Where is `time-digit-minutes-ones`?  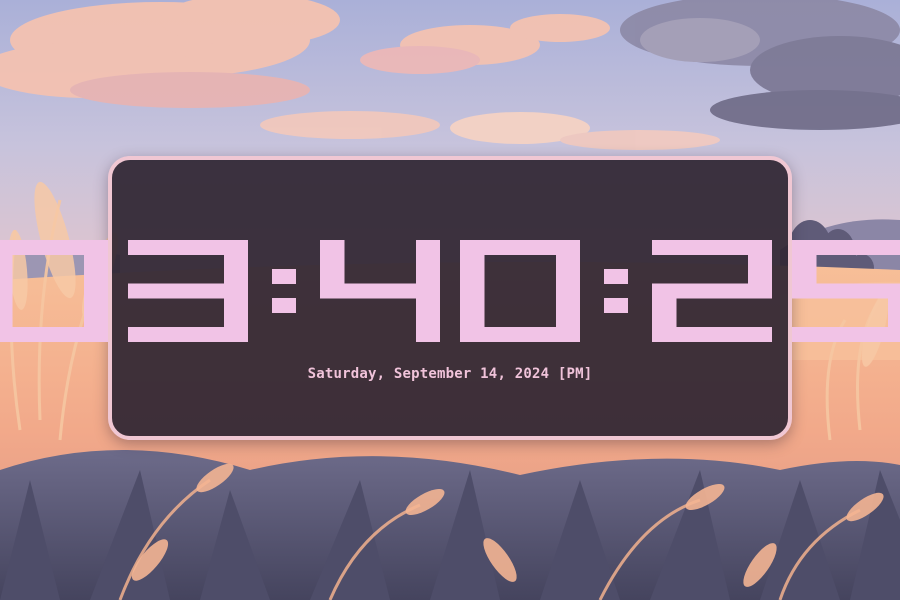
time-digit-minutes-ones is located at coordinates (520, 291).